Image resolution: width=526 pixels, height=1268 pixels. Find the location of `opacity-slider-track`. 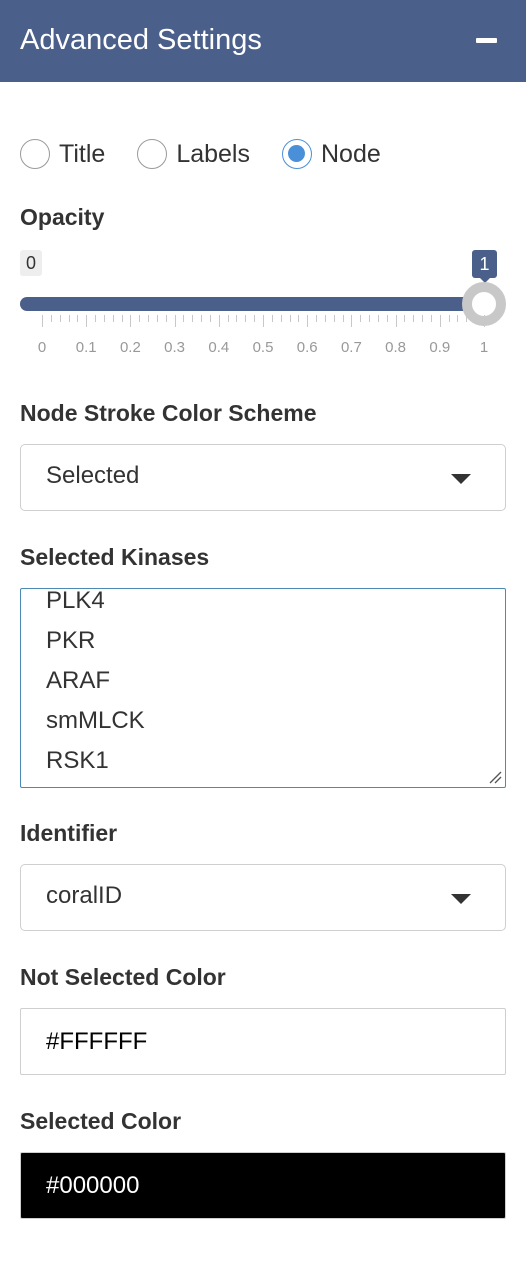

opacity-slider-track is located at coordinates (252, 304).